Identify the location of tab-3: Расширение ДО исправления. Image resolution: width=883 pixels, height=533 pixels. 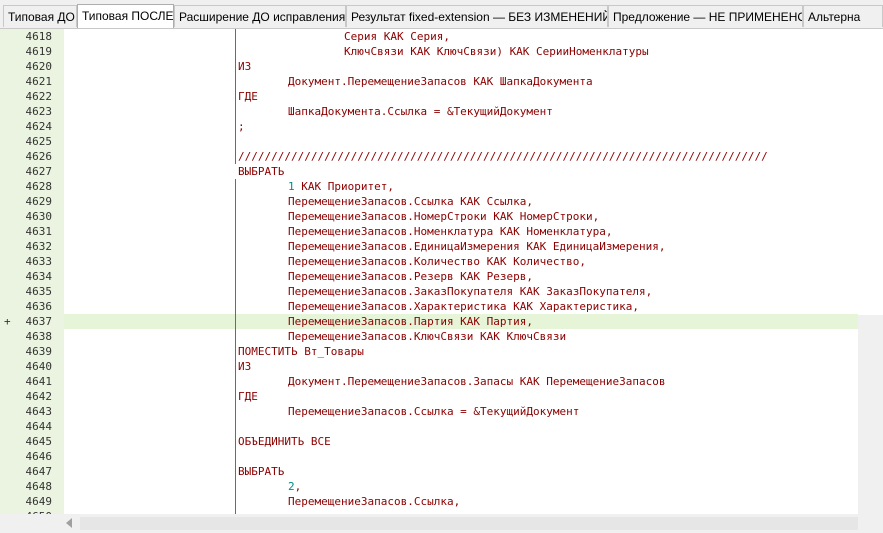
(260, 16).